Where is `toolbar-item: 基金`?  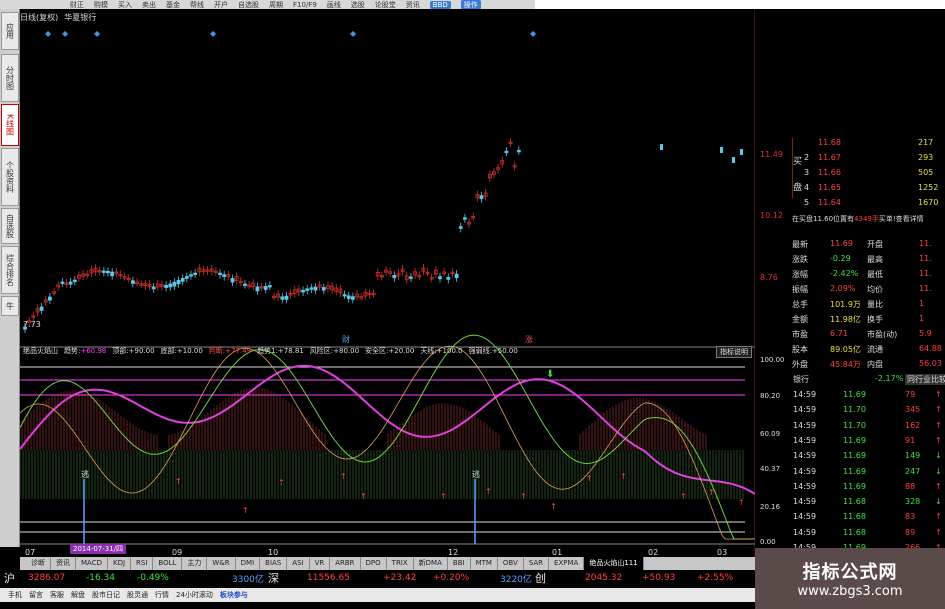 toolbar-item: 基金 is located at coordinates (173, 4).